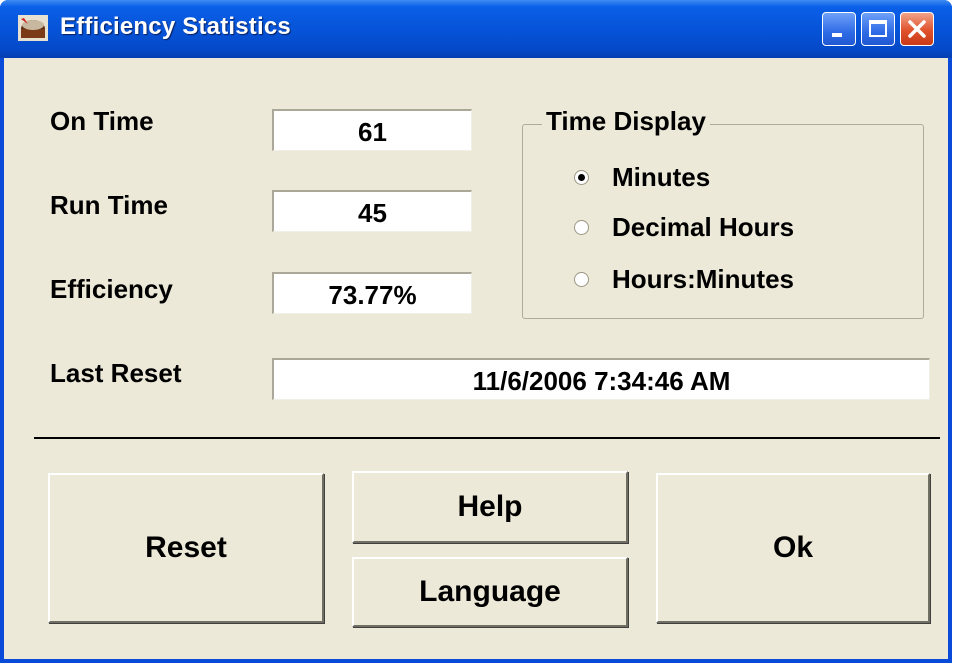 The image size is (956, 663). What do you see at coordinates (703, 227) in the screenshot?
I see `radio-decimal-hours-label: Decimal Hours` at bounding box center [703, 227].